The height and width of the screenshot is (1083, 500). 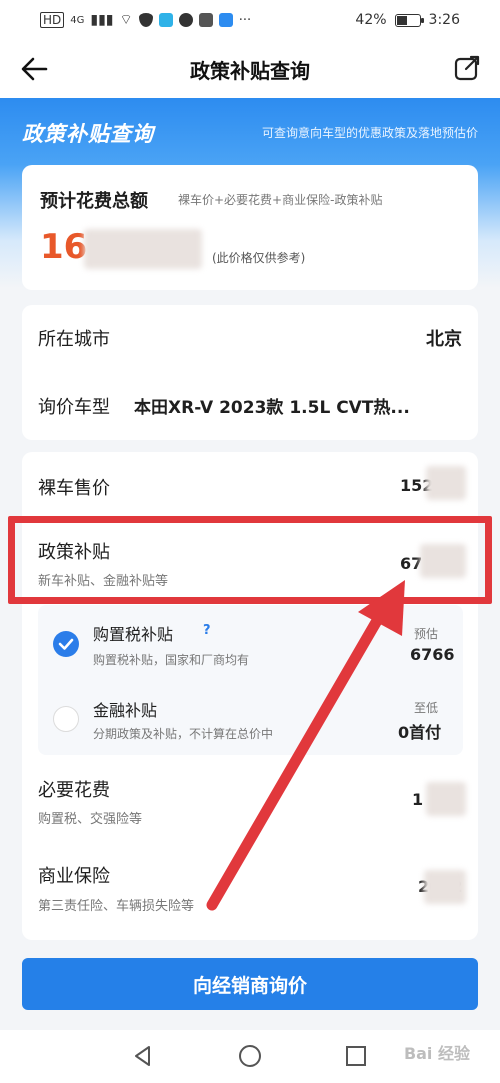 I want to click on checkmark-icon, so click(x=66, y=644).